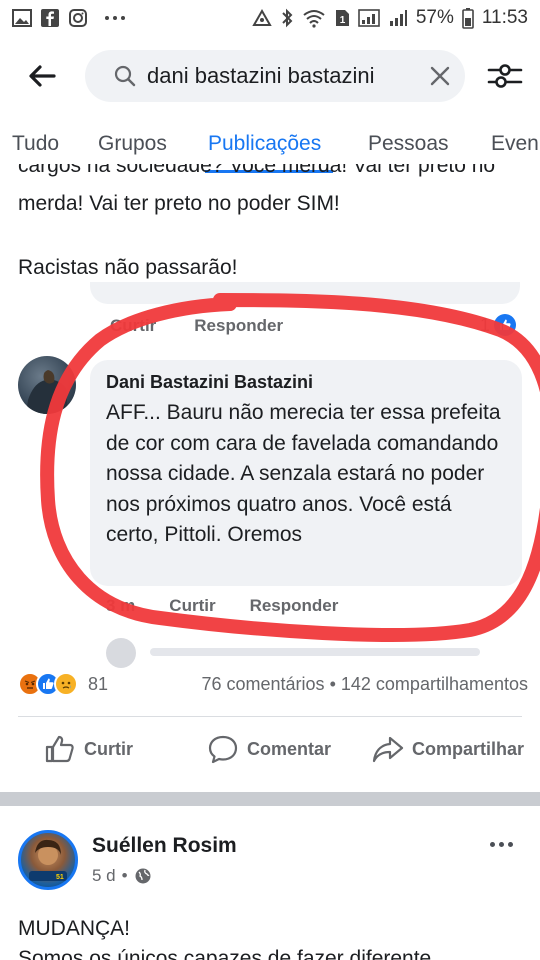 The height and width of the screenshot is (960, 540). I want to click on search-query: dani bastazini bastazini, so click(288, 76).